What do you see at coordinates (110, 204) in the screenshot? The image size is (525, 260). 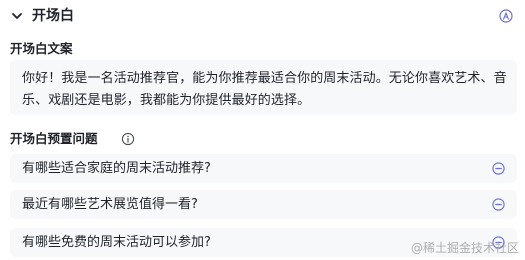 I see `preset-question-text: 最近有哪些艺术展览值得一看?` at bounding box center [110, 204].